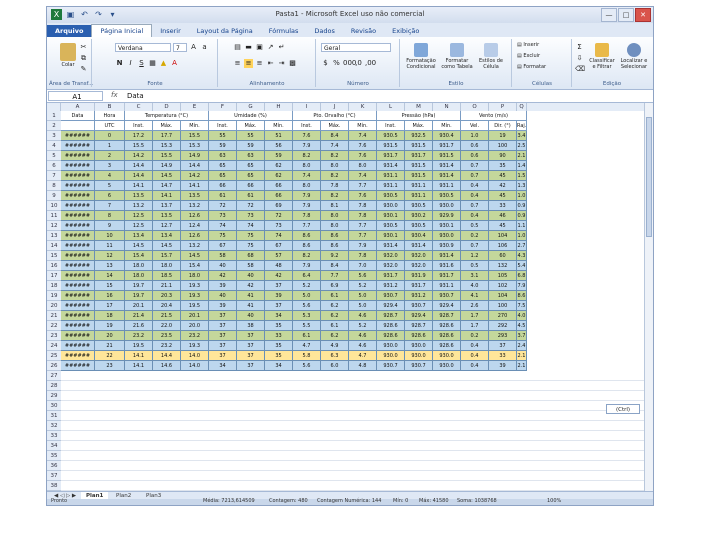  I want to click on clear-icon: ⌫, so click(580, 69).